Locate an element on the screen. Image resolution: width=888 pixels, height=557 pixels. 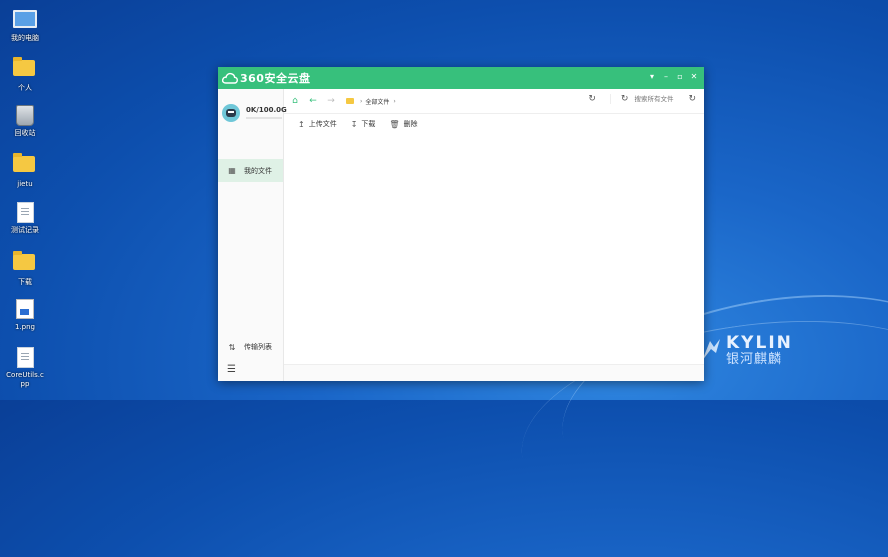
desktop-icon-label: CoreUtils.cpp is located at coordinates (25, 379).